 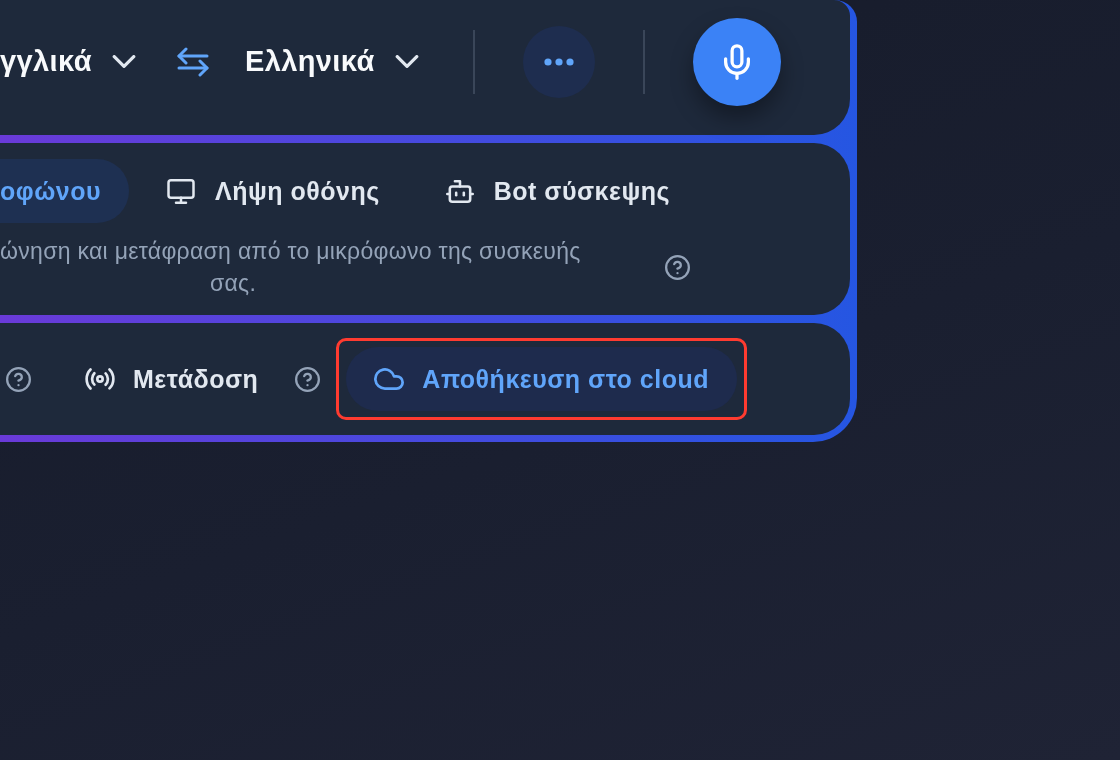 What do you see at coordinates (558, 61) in the screenshot?
I see `more-dots-icon` at bounding box center [558, 61].